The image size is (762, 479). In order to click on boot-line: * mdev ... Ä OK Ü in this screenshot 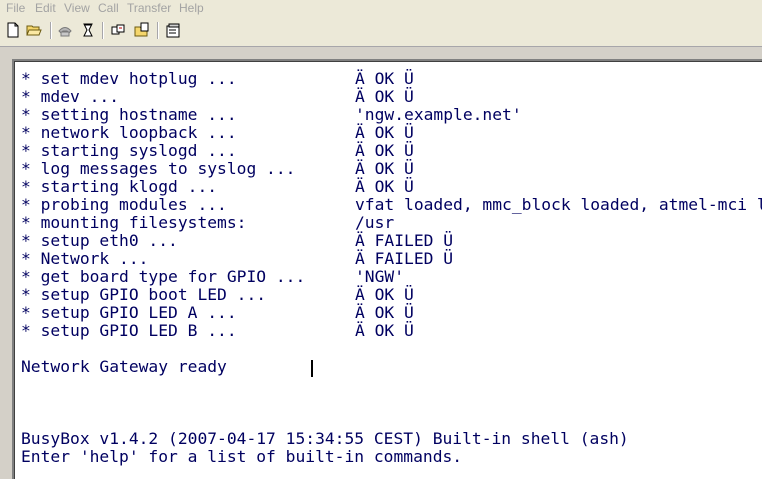, I will do `click(391, 97)`.